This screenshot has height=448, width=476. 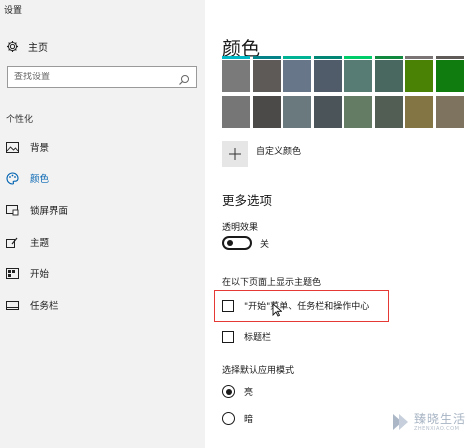 I want to click on sidebar-item-lock-screen: 锁屏界面, so click(x=37, y=210).